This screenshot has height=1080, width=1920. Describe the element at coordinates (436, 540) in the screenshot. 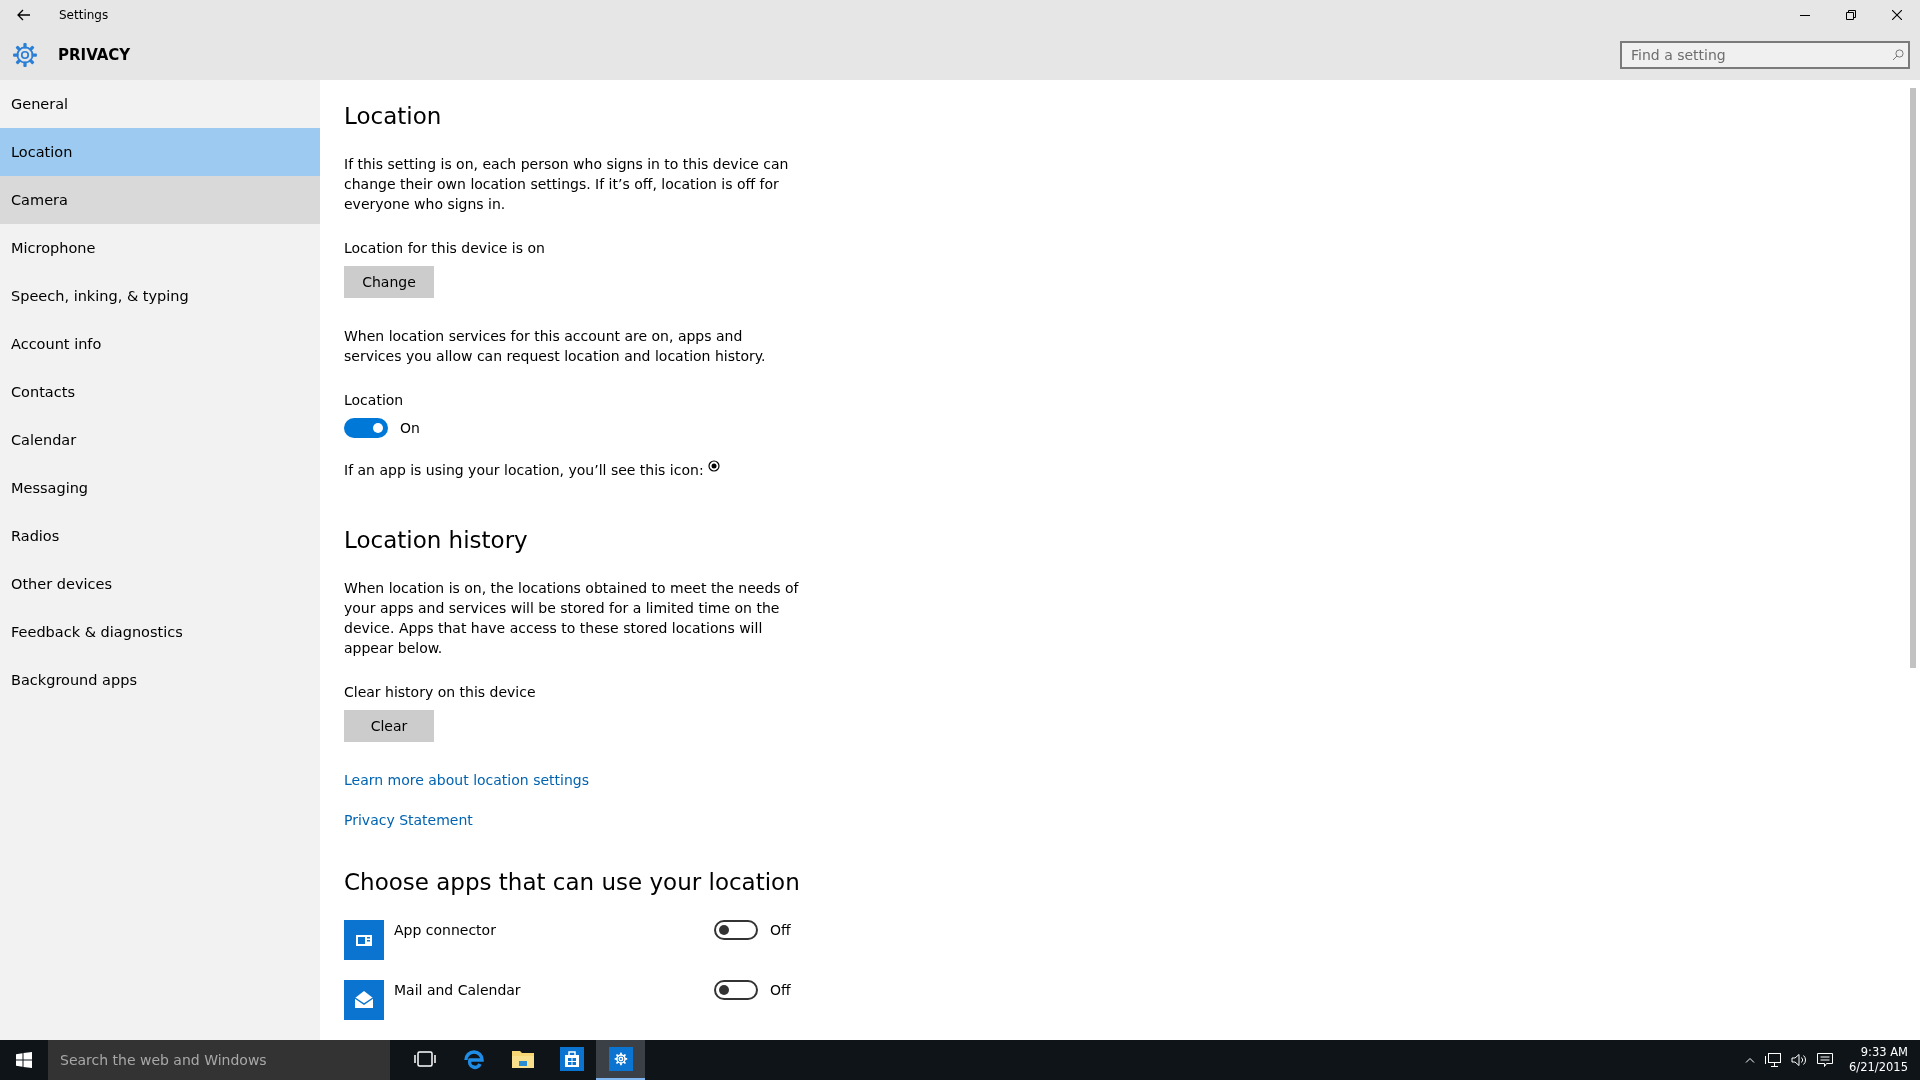

I see `section-heading: Location history` at that location.